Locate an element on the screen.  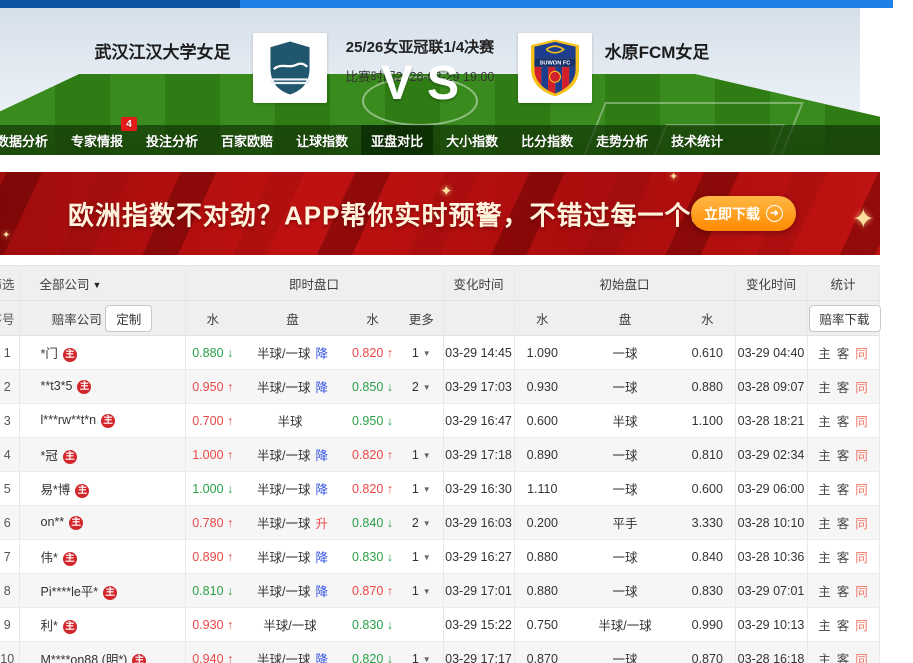
tab-score-index: 比分指数 is located at coordinates (547, 140).